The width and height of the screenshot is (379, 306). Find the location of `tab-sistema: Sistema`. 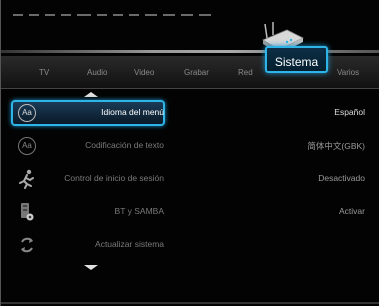

tab-sistema: Sistema is located at coordinates (296, 59).